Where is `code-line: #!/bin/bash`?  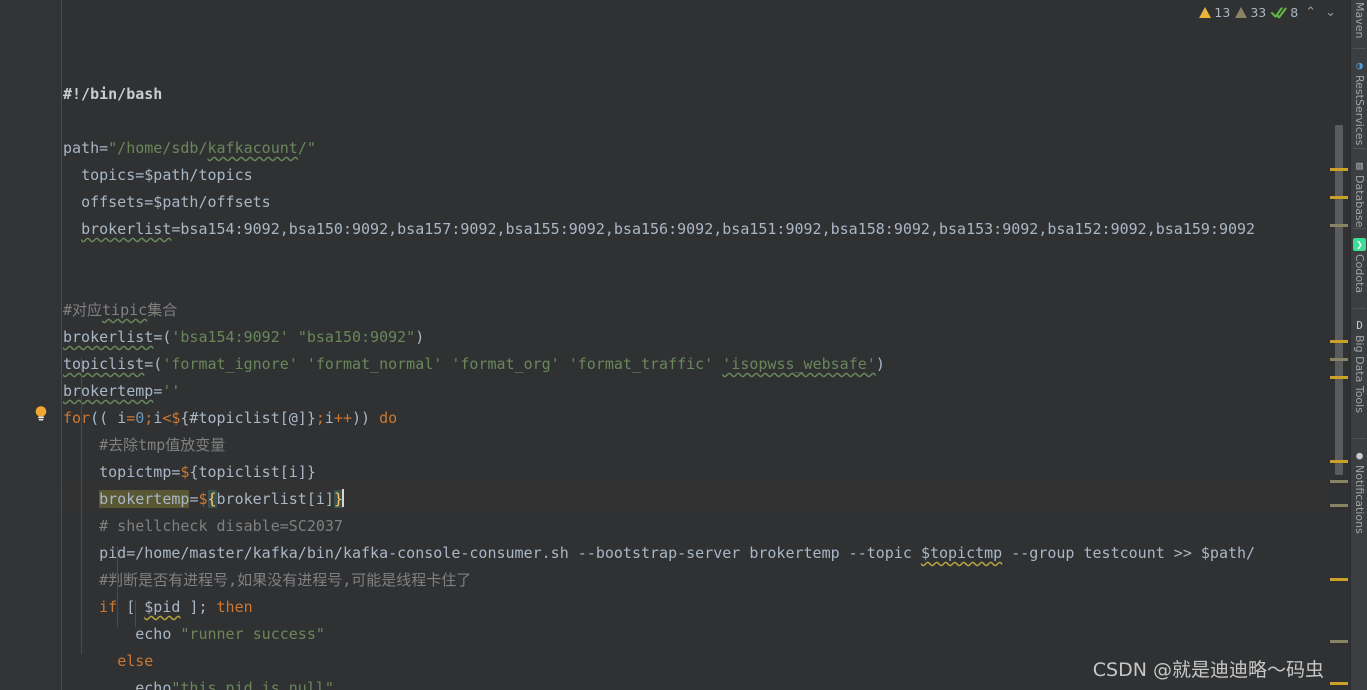
code-line: #!/bin/bash is located at coordinates (706, 94).